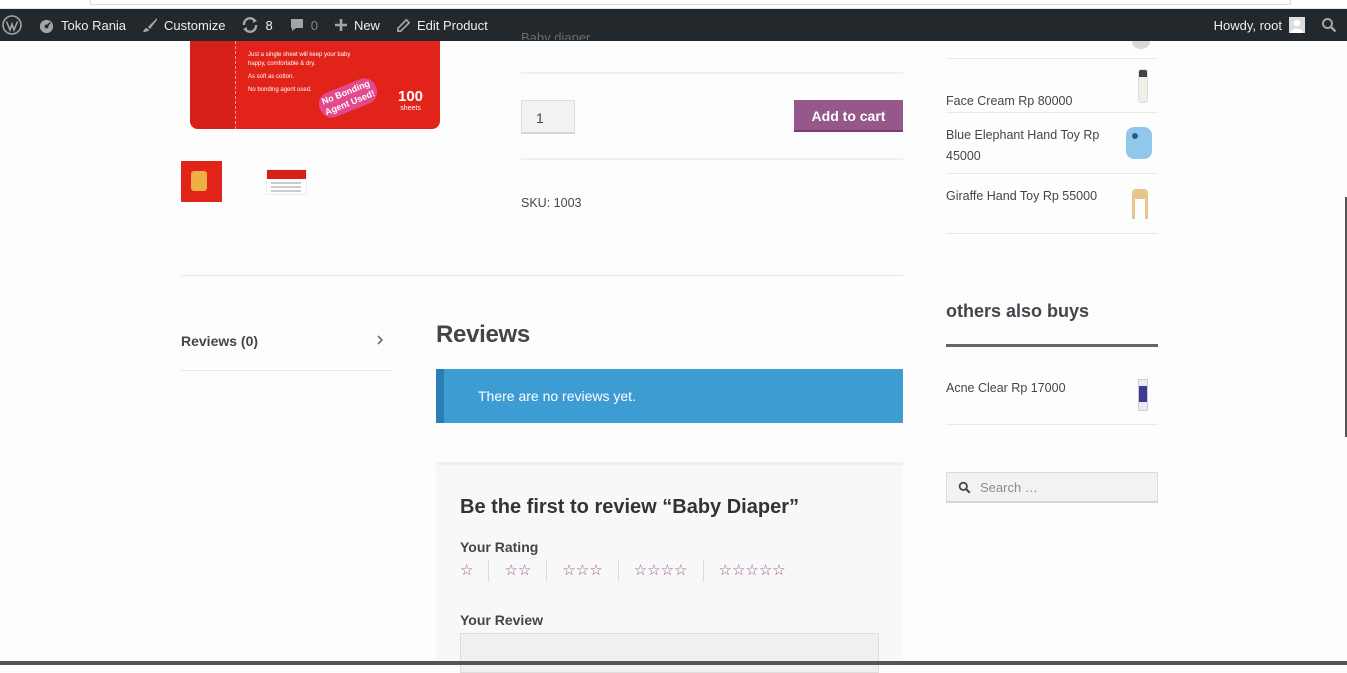 The height and width of the screenshot is (673, 1347). What do you see at coordinates (1031, 190) in the screenshot?
I see `sidebar-product-name: Giraffe Hand Toy Rp 55000` at bounding box center [1031, 190].